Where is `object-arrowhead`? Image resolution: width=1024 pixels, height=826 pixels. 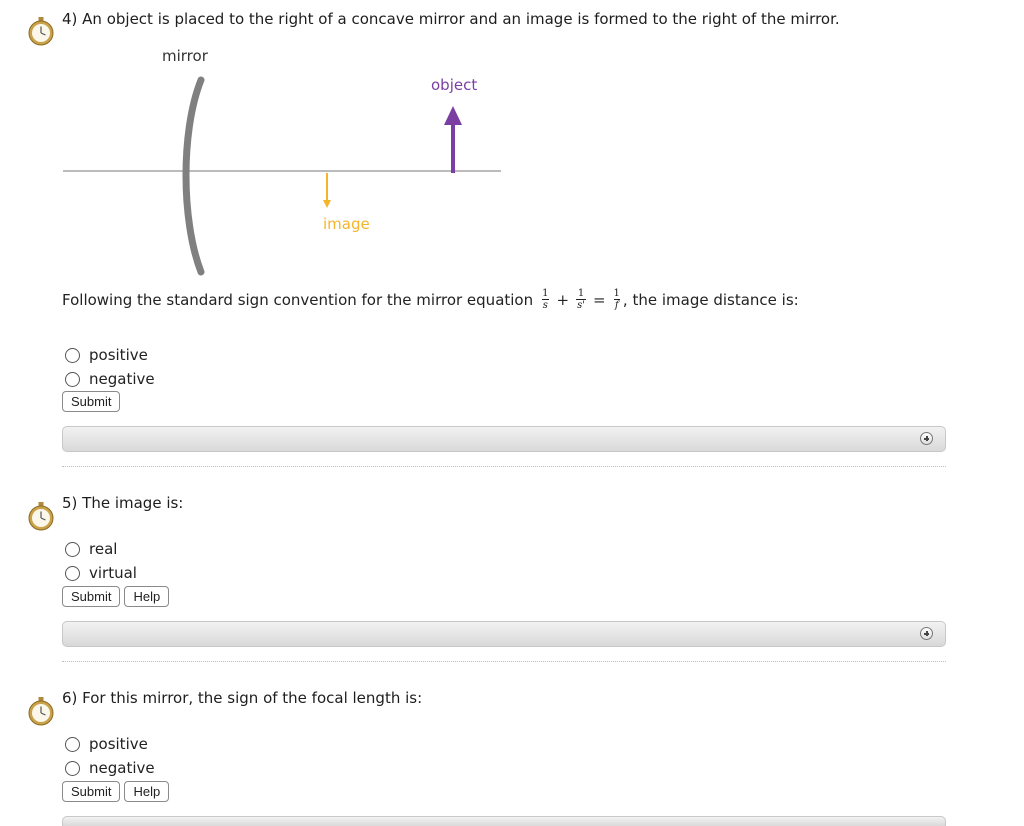 object-arrowhead is located at coordinates (453, 115).